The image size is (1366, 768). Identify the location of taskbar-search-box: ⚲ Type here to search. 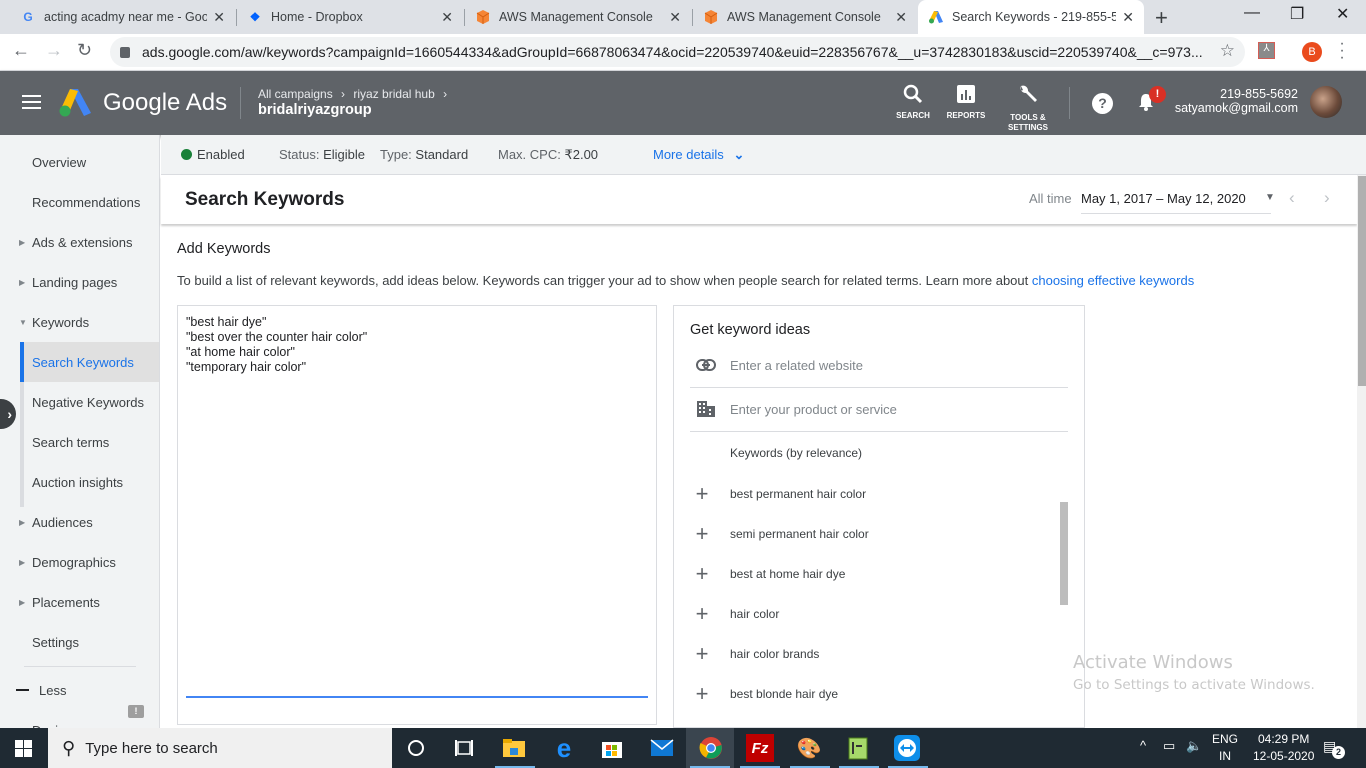
(220, 748).